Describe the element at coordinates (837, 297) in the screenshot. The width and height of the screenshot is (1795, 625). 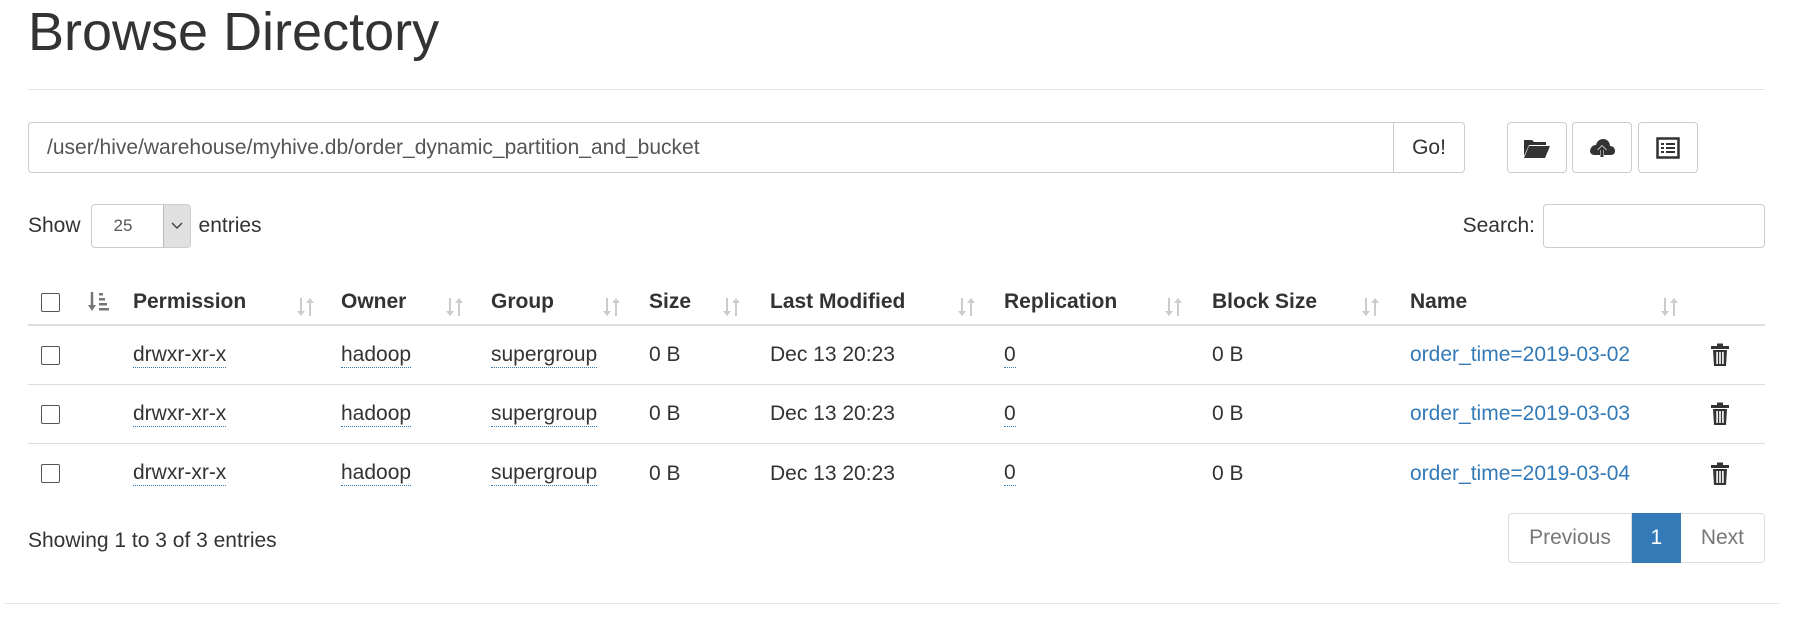
I see `column-header-last-modified: Last Modified` at that location.